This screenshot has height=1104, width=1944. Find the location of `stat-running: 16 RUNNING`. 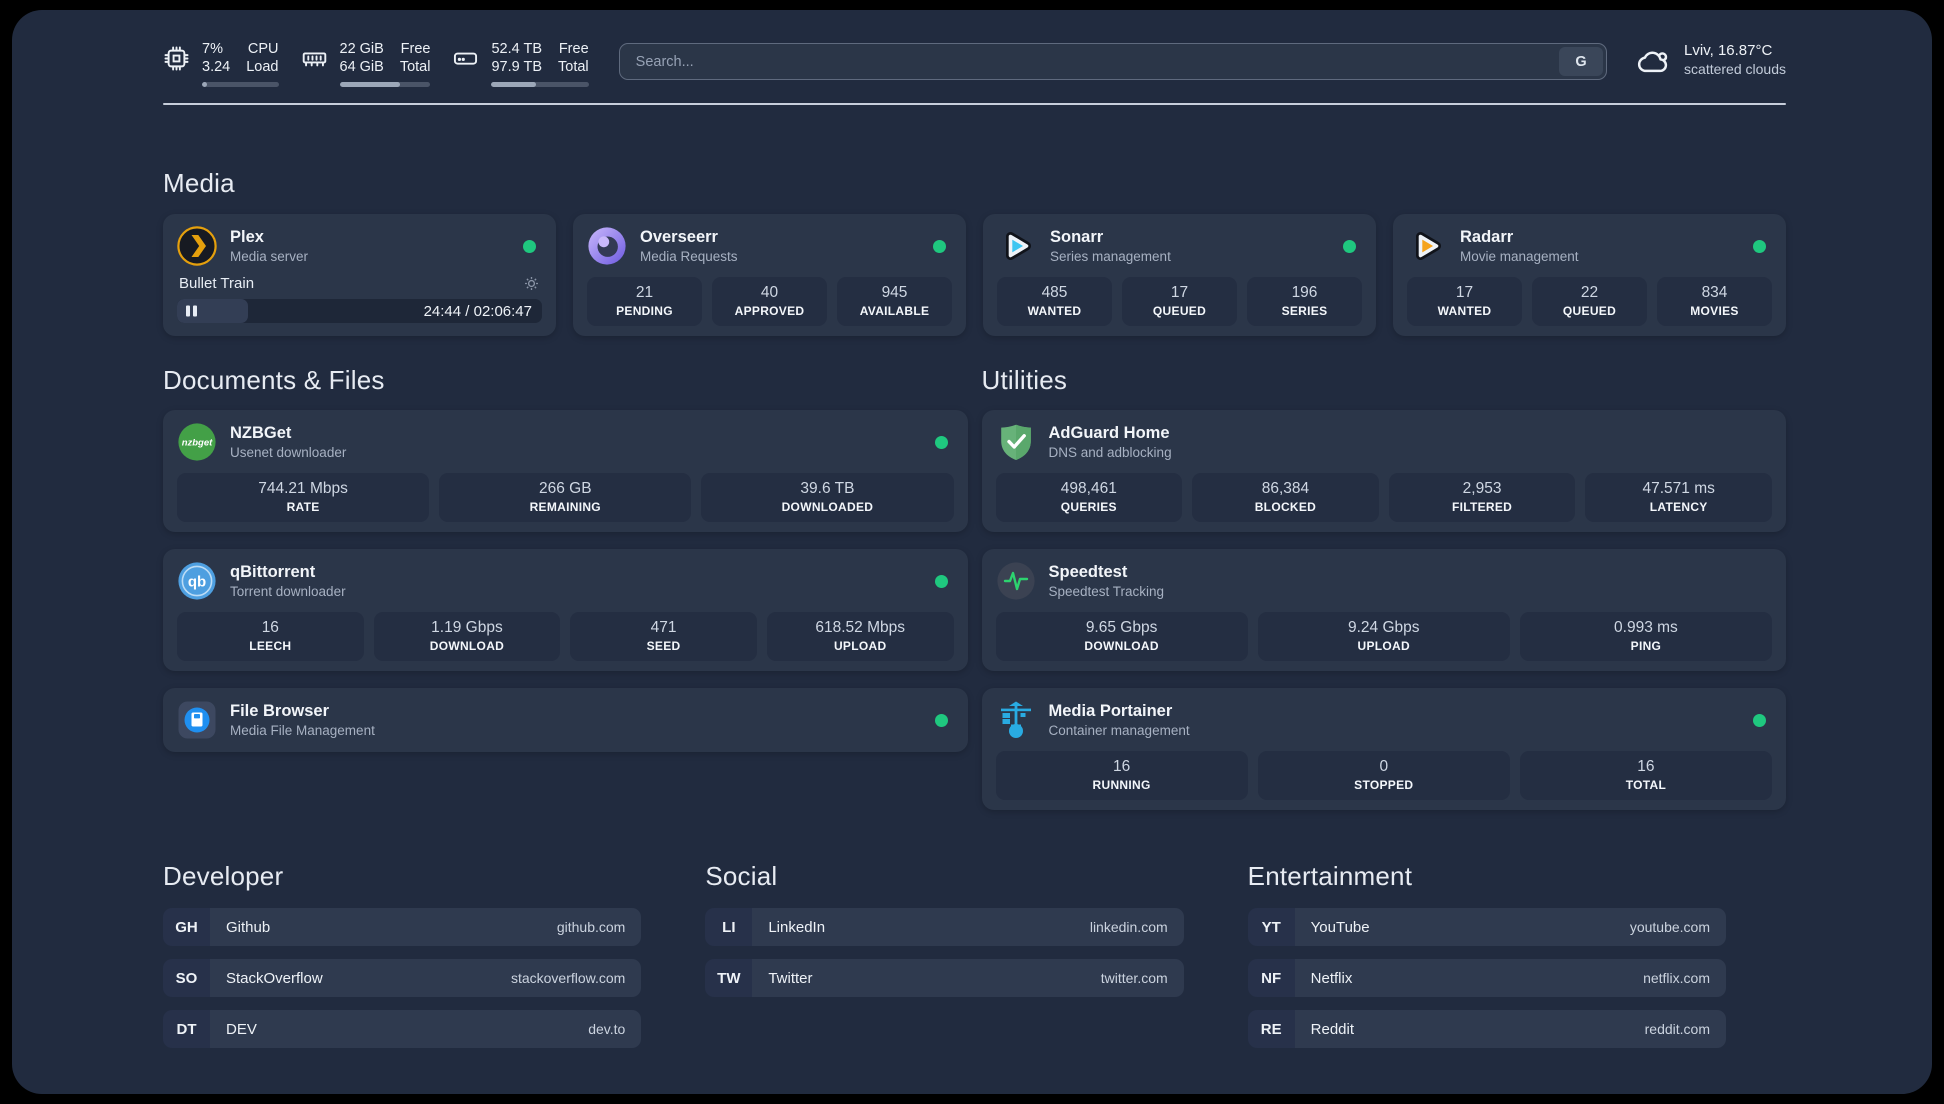

stat-running: 16 RUNNING is located at coordinates (1121, 775).